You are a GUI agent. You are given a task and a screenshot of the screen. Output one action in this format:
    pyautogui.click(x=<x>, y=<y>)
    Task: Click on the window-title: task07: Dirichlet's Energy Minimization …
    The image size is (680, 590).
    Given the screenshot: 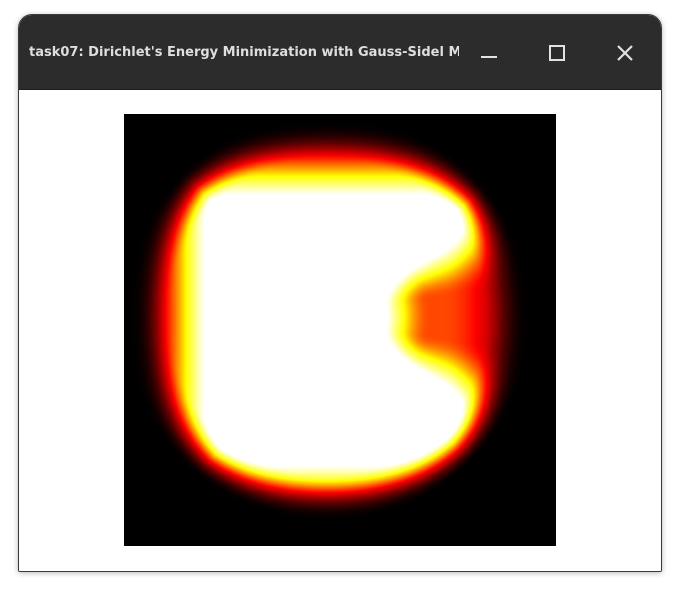 What is the action you would take?
    pyautogui.click(x=244, y=52)
    